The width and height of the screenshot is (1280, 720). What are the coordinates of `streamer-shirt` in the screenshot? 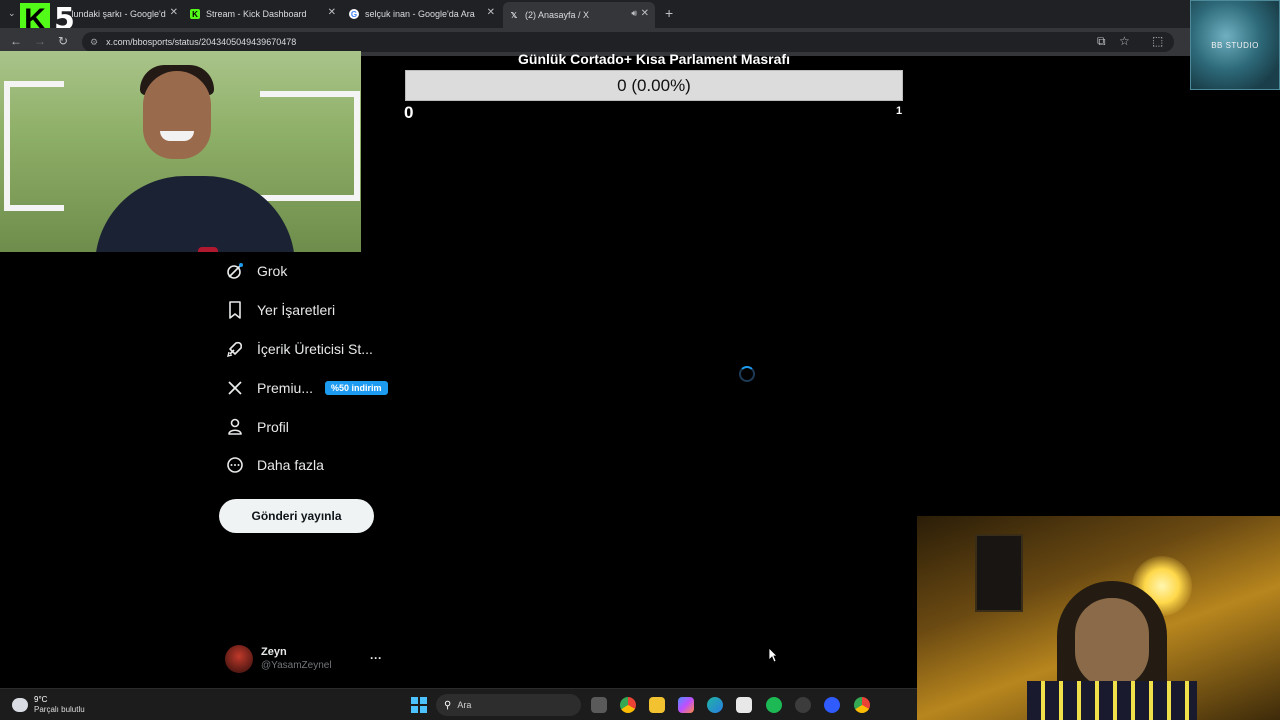 It's located at (1112, 700).